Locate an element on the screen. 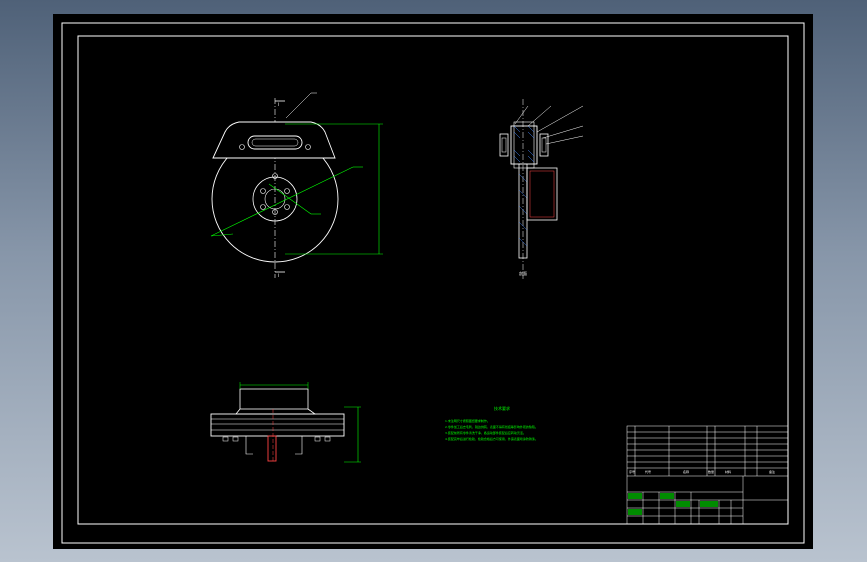 This screenshot has width=867, height=562. header-cell-6: 备注 is located at coordinates (772, 471).